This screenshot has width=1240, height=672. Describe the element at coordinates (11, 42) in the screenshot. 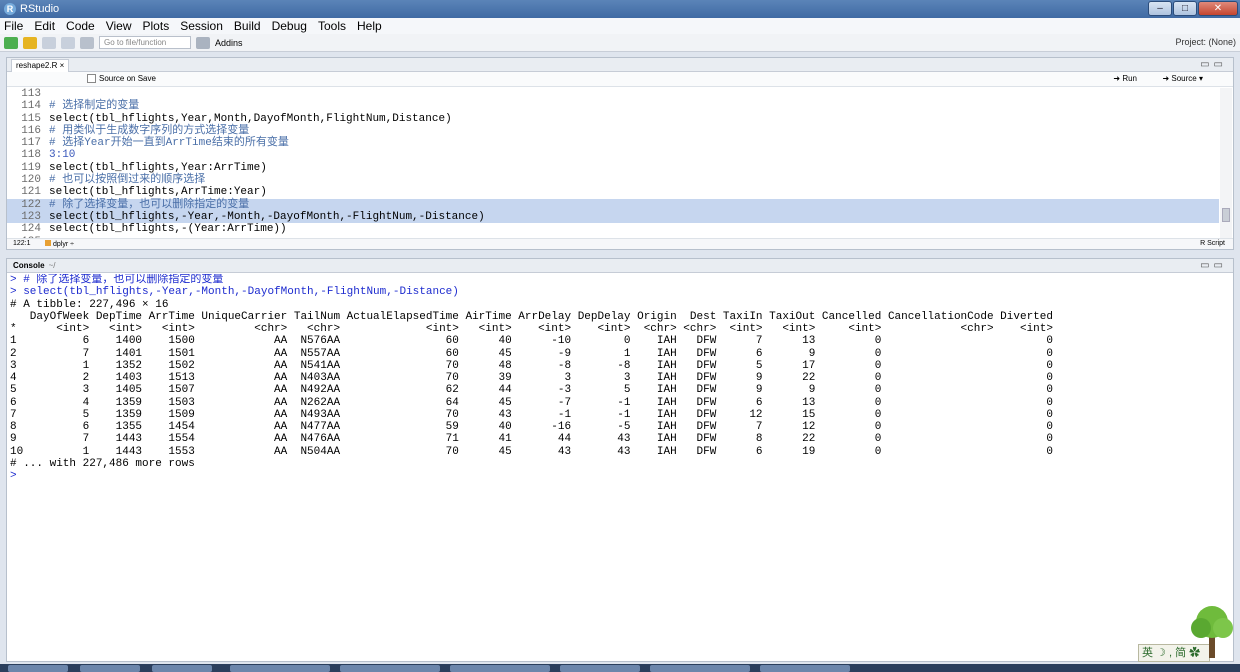

I see `new-file-icon` at that location.